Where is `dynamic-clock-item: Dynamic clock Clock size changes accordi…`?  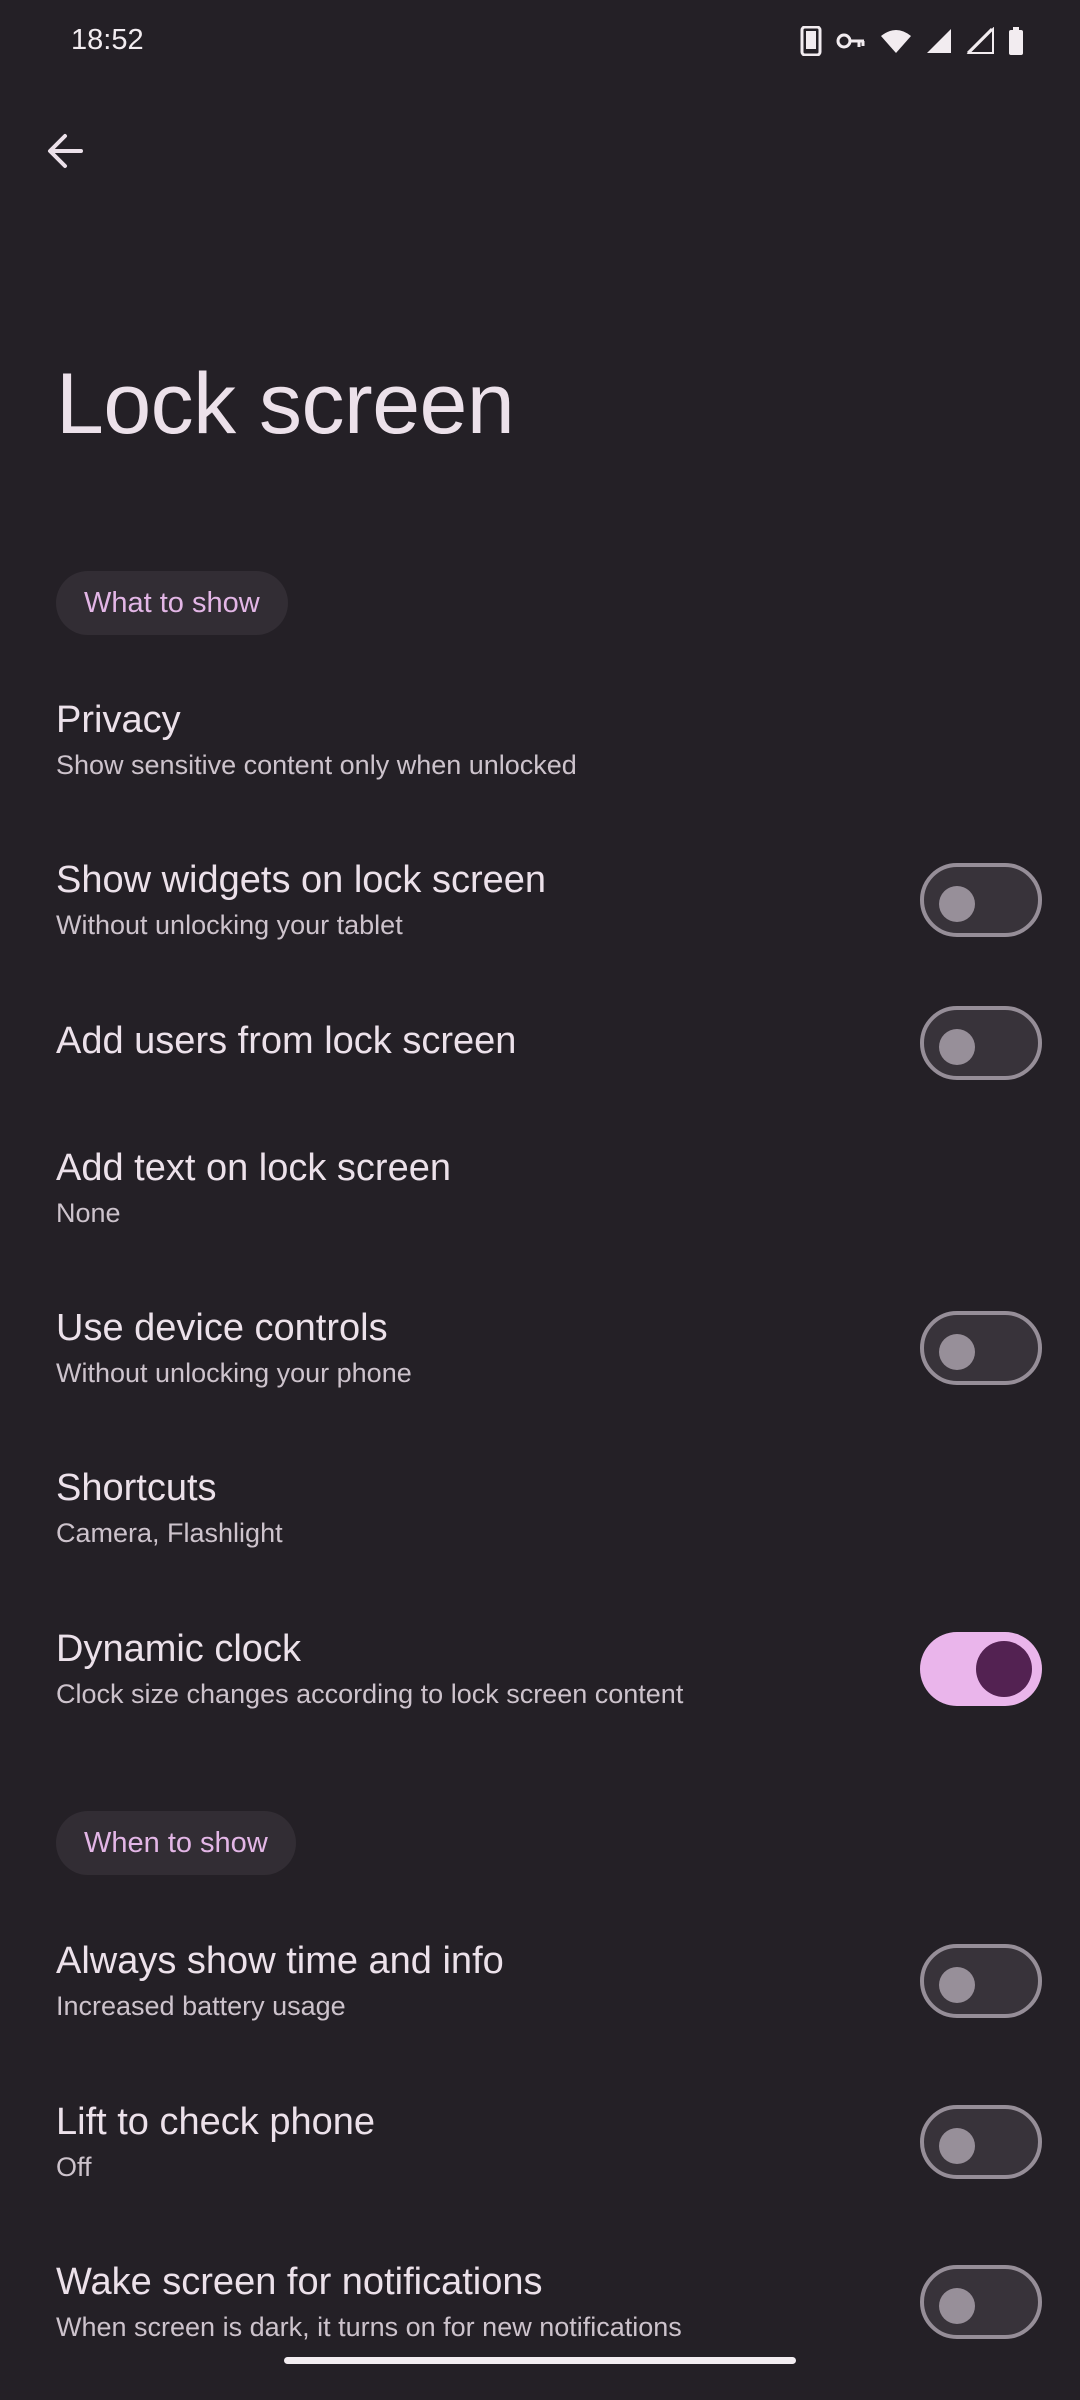
dynamic-clock-item: Dynamic clock Clock size changes accordi… is located at coordinates (540, 1669).